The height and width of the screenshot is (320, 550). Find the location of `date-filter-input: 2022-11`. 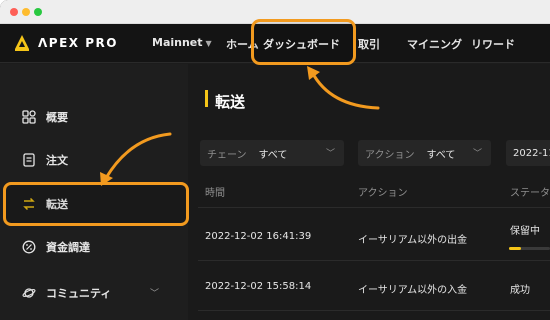

date-filter-input: 2022-11 is located at coordinates (528, 153).